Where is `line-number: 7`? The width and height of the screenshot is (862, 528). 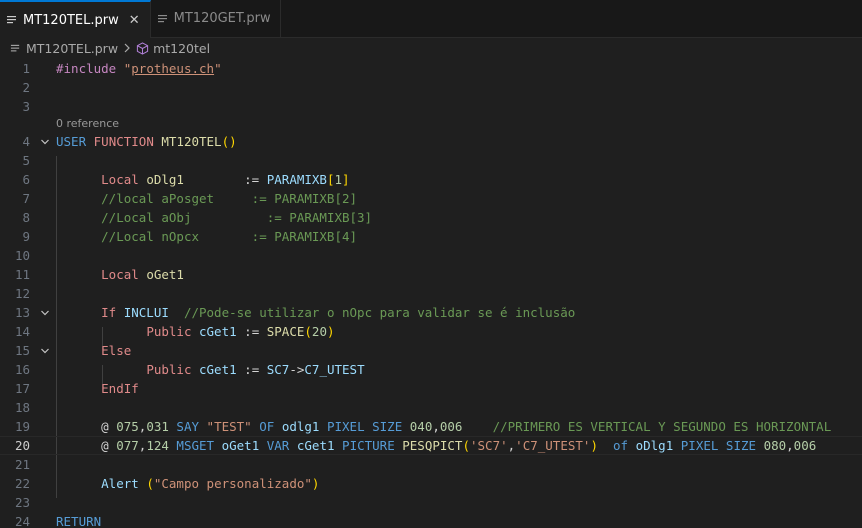 line-number: 7 is located at coordinates (26, 198).